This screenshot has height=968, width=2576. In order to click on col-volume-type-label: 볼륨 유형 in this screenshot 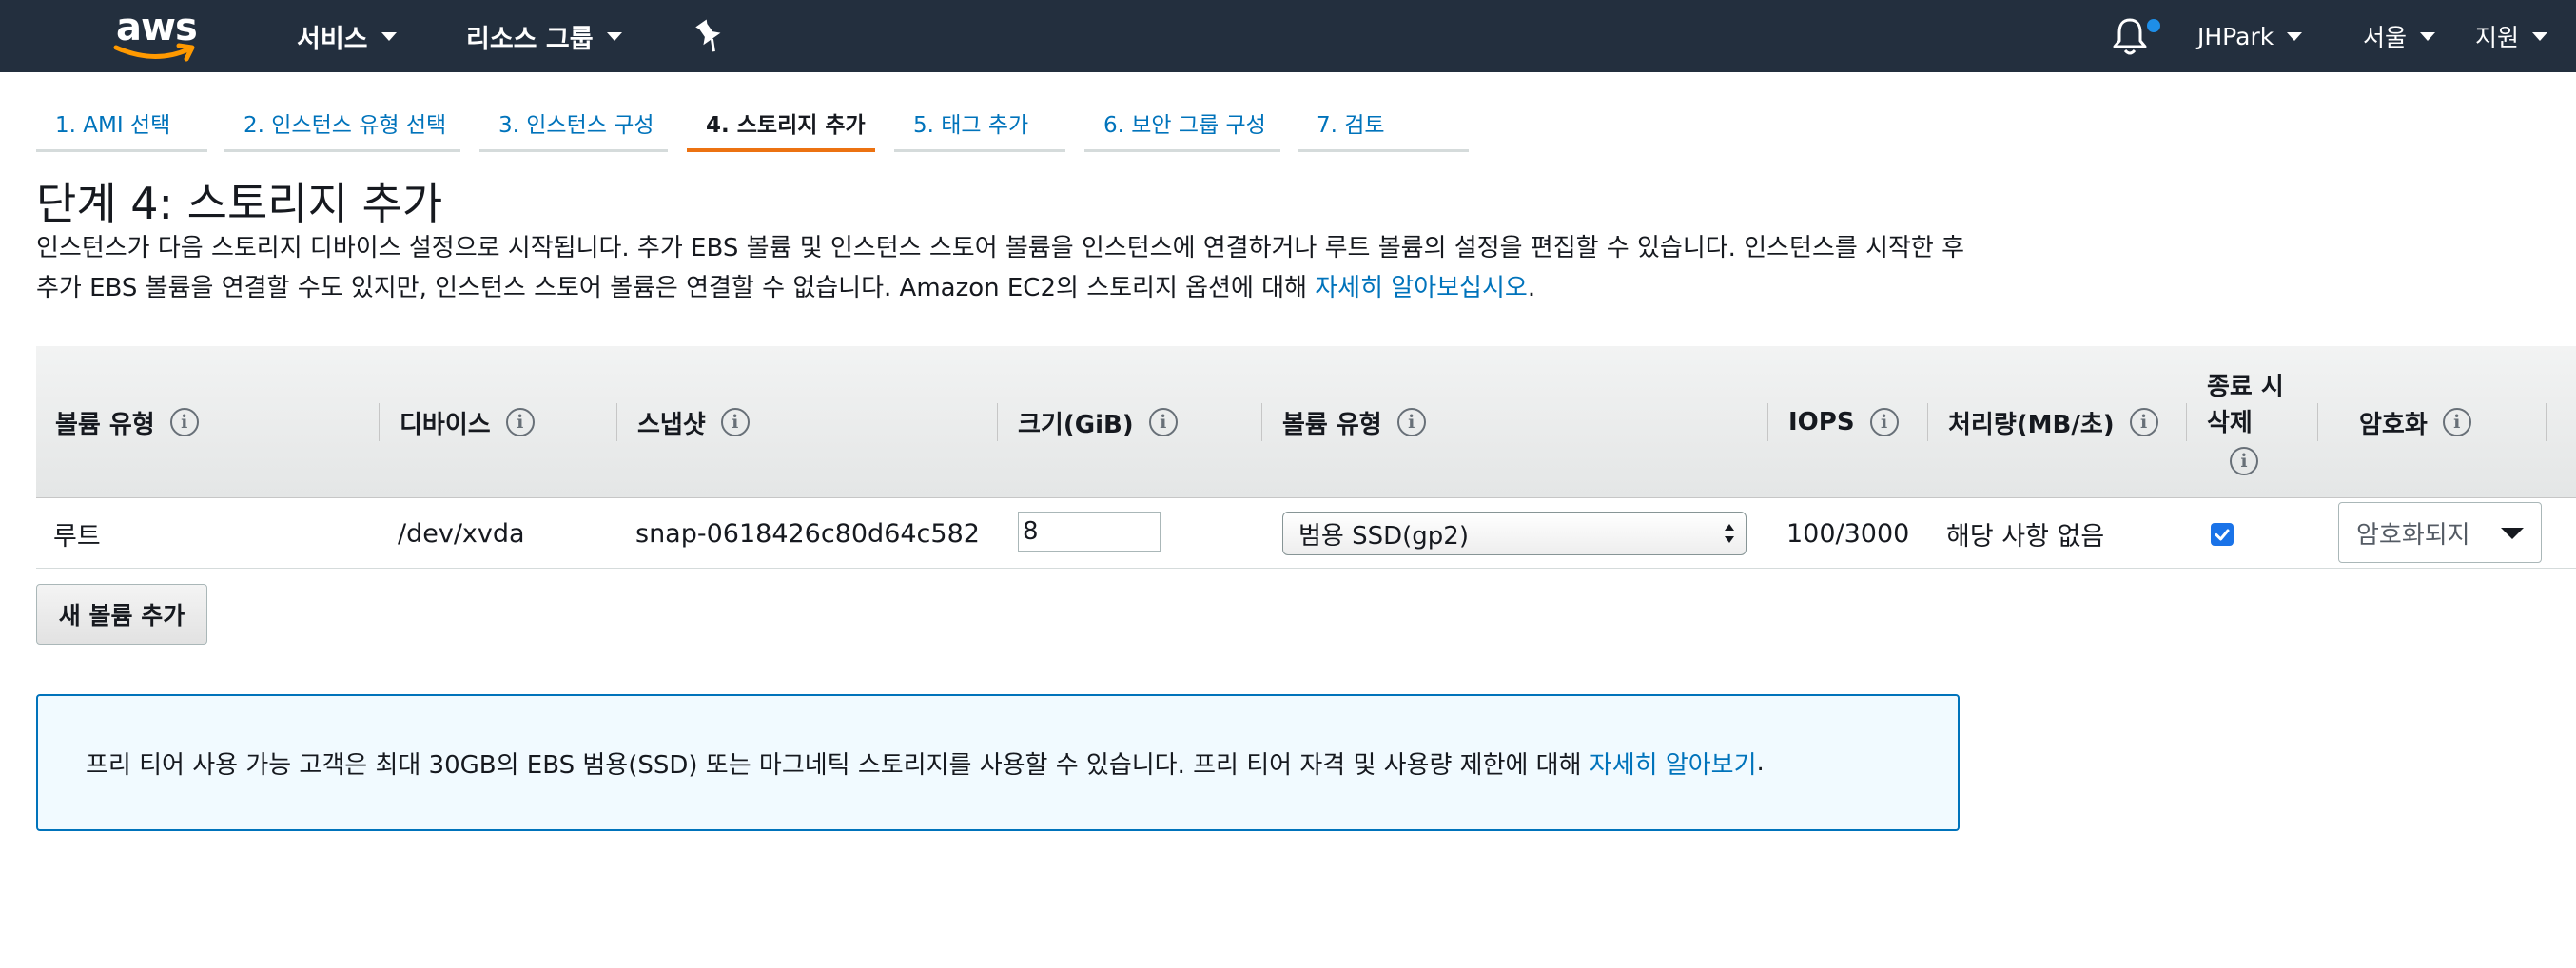, I will do `click(105, 425)`.